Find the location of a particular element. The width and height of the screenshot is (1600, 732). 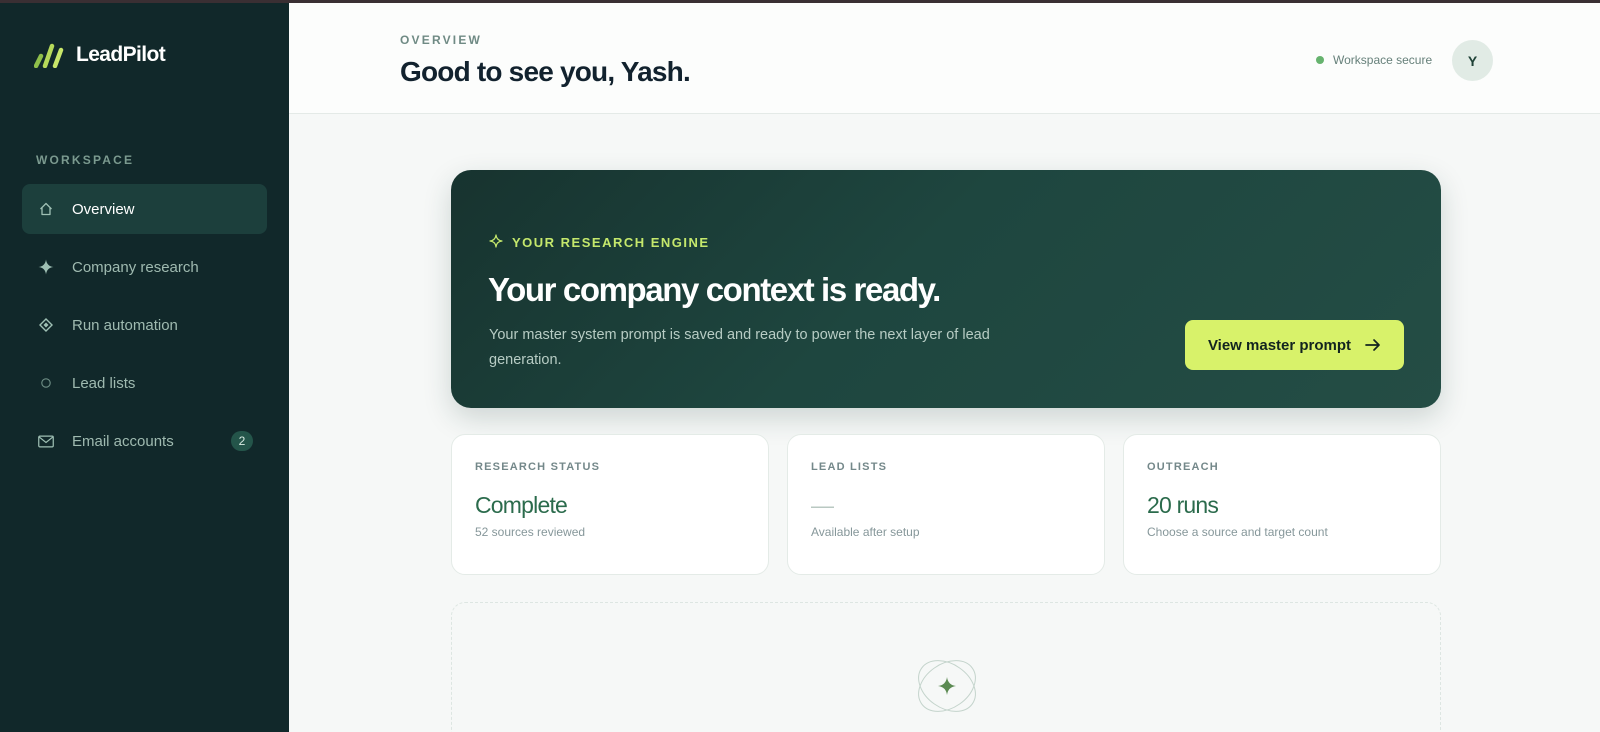

stat-subtext: Available after setup is located at coordinates (865, 532).